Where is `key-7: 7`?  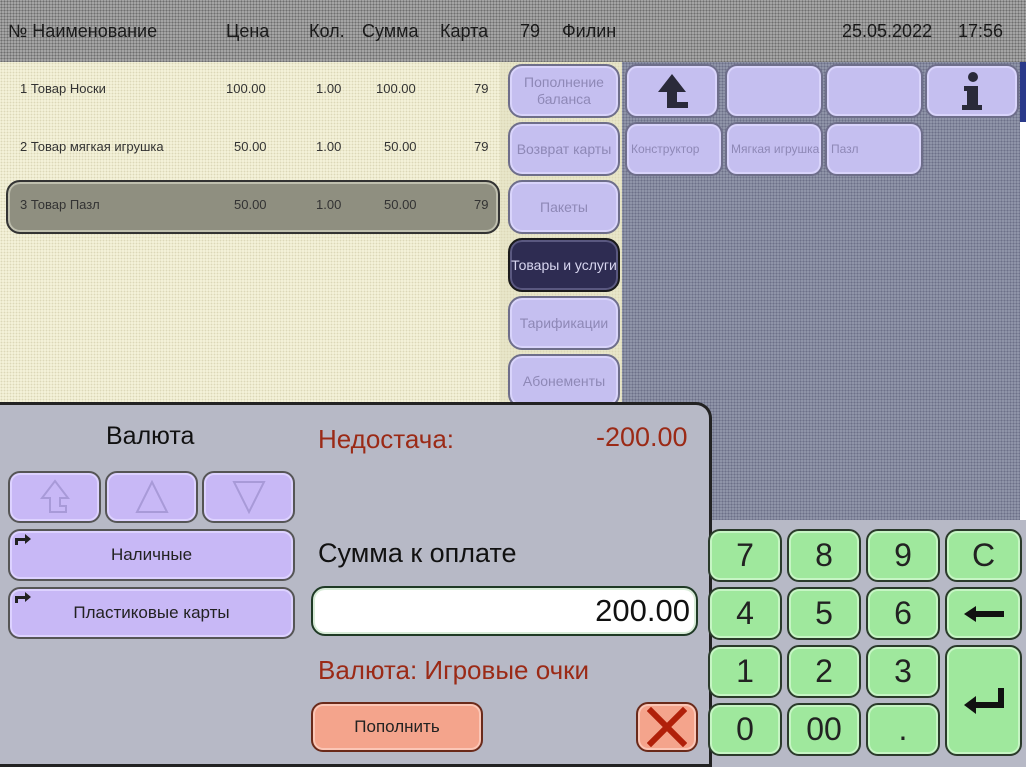
key-7: 7 is located at coordinates (745, 555).